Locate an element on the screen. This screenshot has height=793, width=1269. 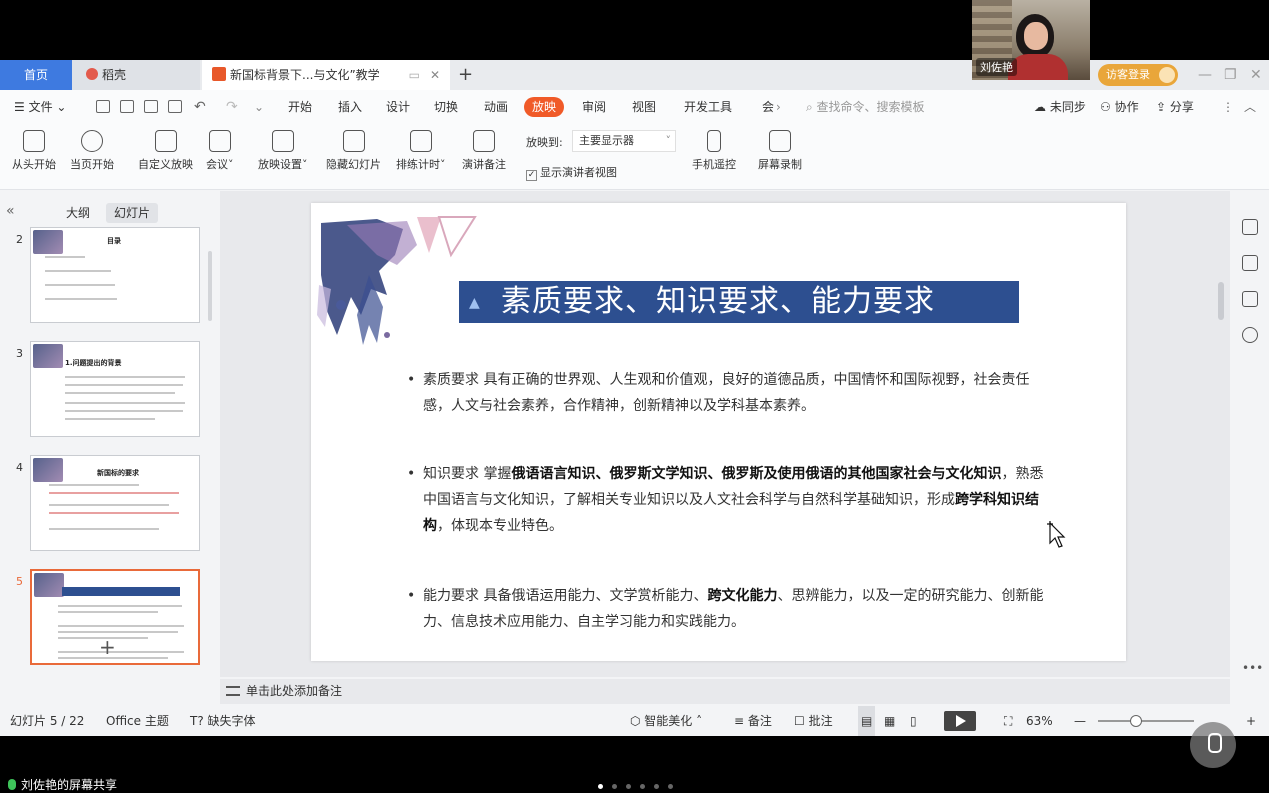
menu-meeting: 会 is located at coordinates (768, 107).